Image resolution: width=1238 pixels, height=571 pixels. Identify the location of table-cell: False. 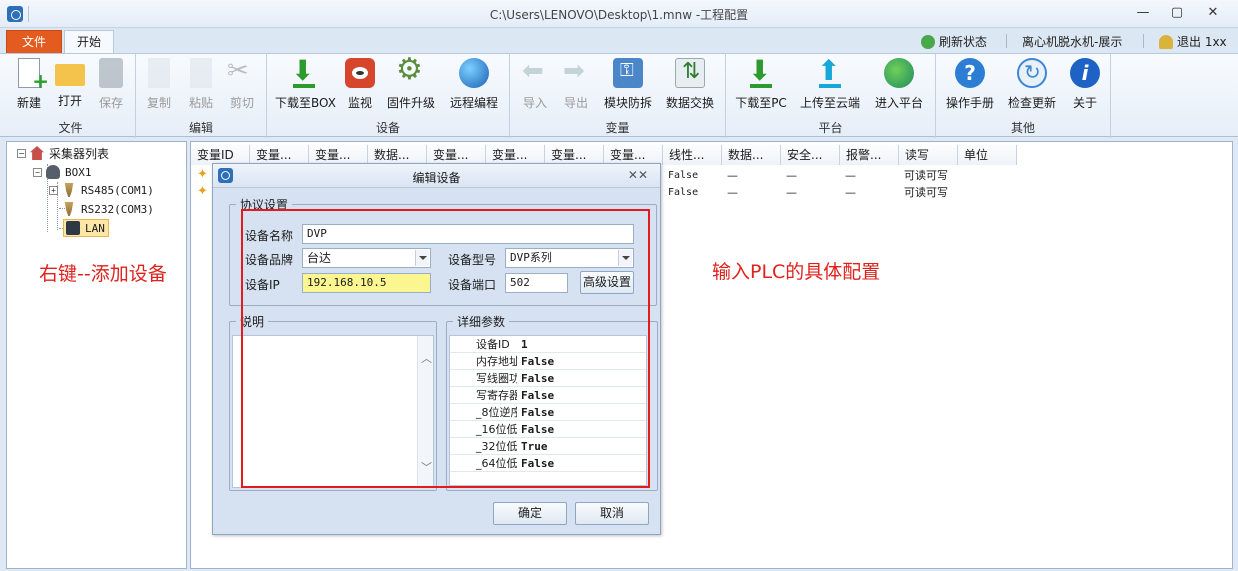
(683, 192).